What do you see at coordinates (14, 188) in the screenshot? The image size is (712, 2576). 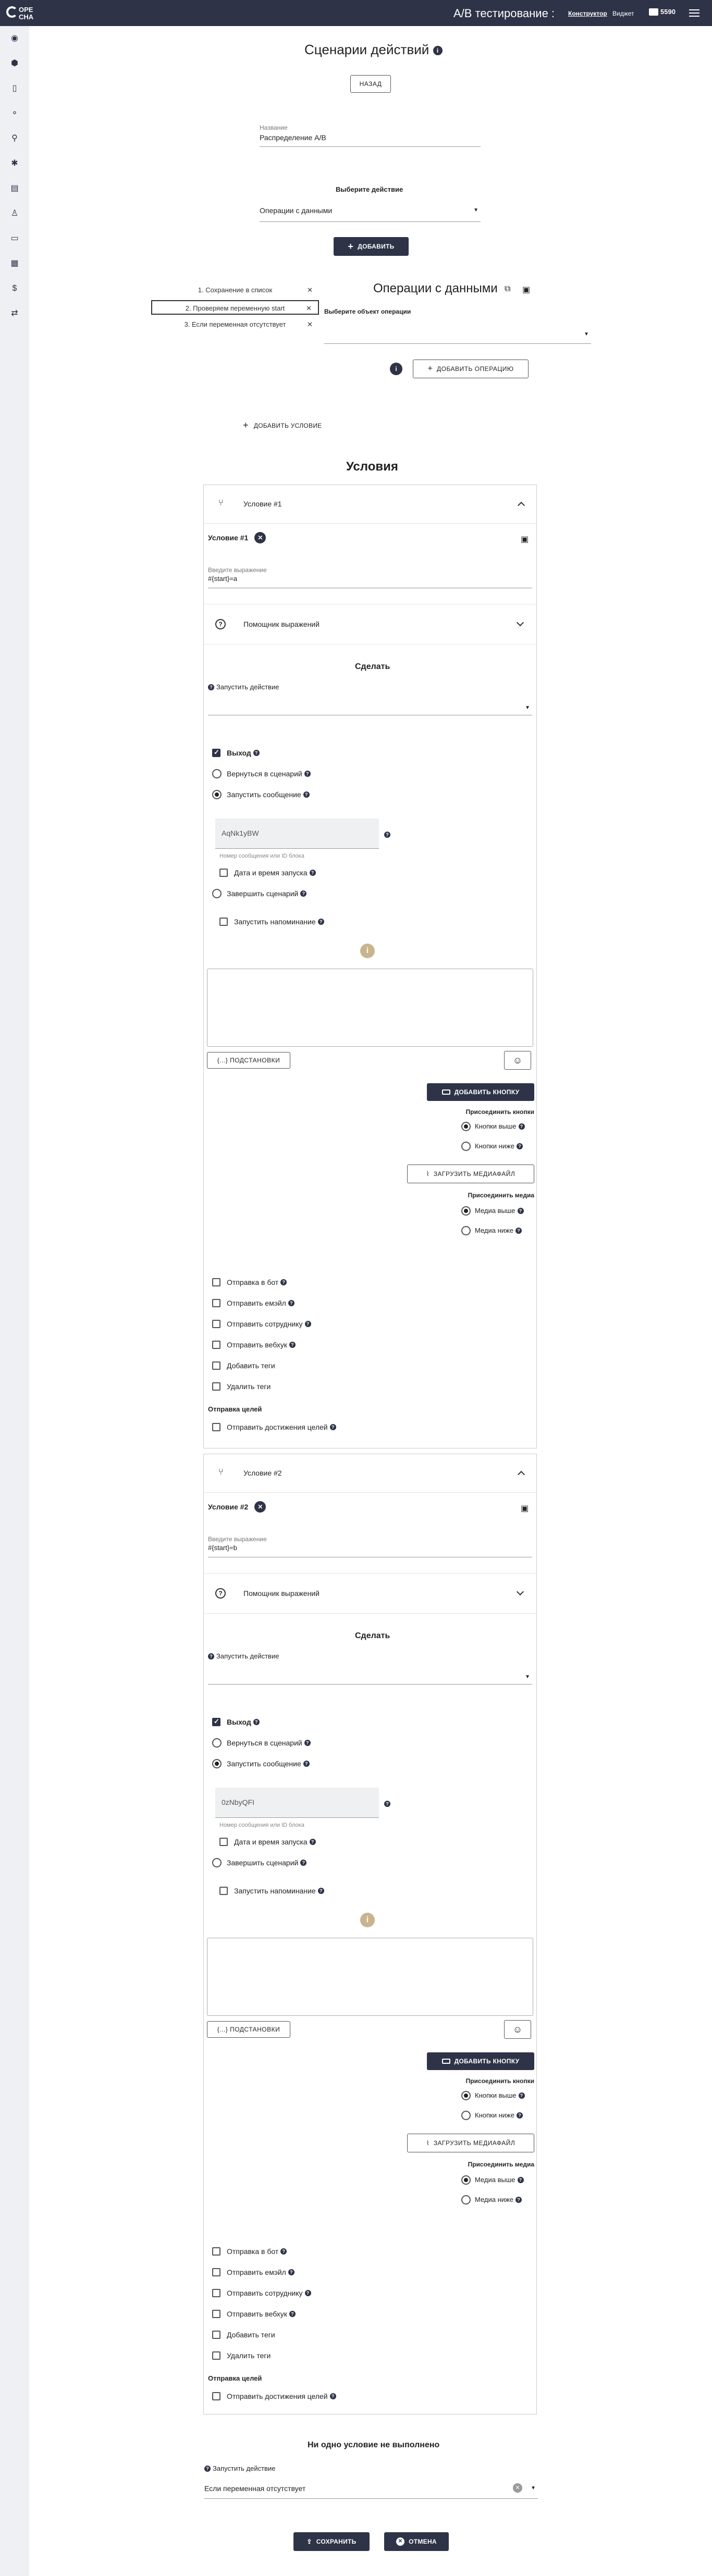 I see `chat-icon: ▤` at bounding box center [14, 188].